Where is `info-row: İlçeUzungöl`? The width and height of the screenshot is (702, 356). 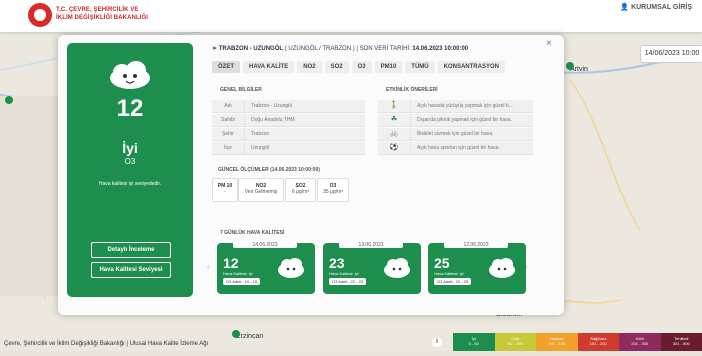 info-row: İlçeUzungöl is located at coordinates (288, 148).